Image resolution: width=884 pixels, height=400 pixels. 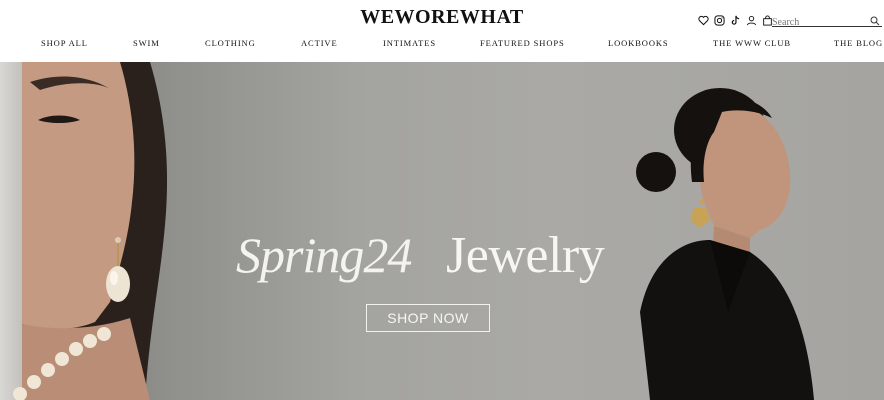 I want to click on search-box, so click(x=827, y=21).